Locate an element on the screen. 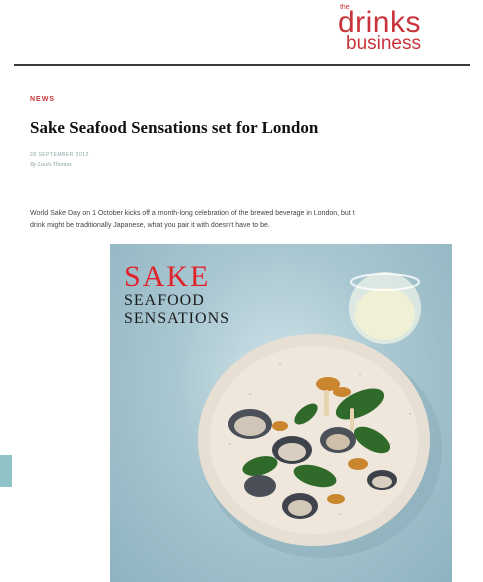 This screenshot has height=582, width=483. article-title: Sake Seafood Sensations set for London is located at coordinates (174, 127).